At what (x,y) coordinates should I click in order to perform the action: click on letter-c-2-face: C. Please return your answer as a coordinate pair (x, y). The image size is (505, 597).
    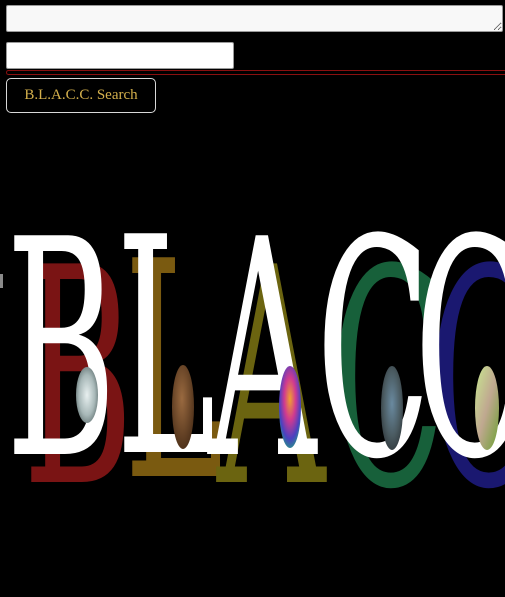
    Looking at the image, I should click on (459, 360).